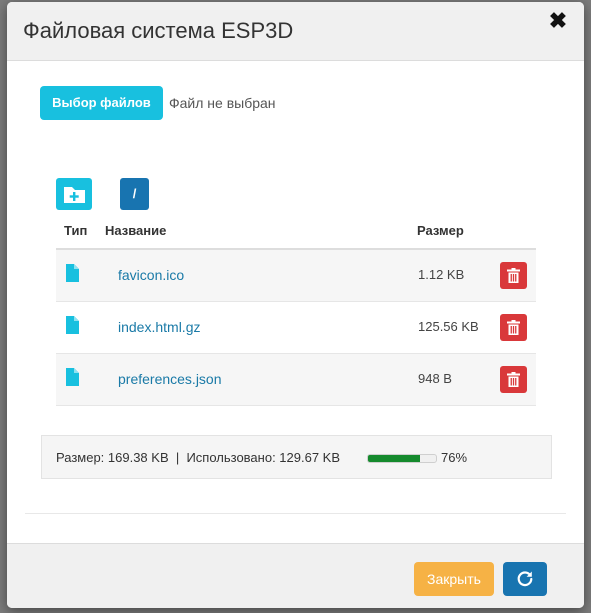 The height and width of the screenshot is (613, 591). What do you see at coordinates (454, 457) in the screenshot?
I see `storage-percent: 76%` at bounding box center [454, 457].